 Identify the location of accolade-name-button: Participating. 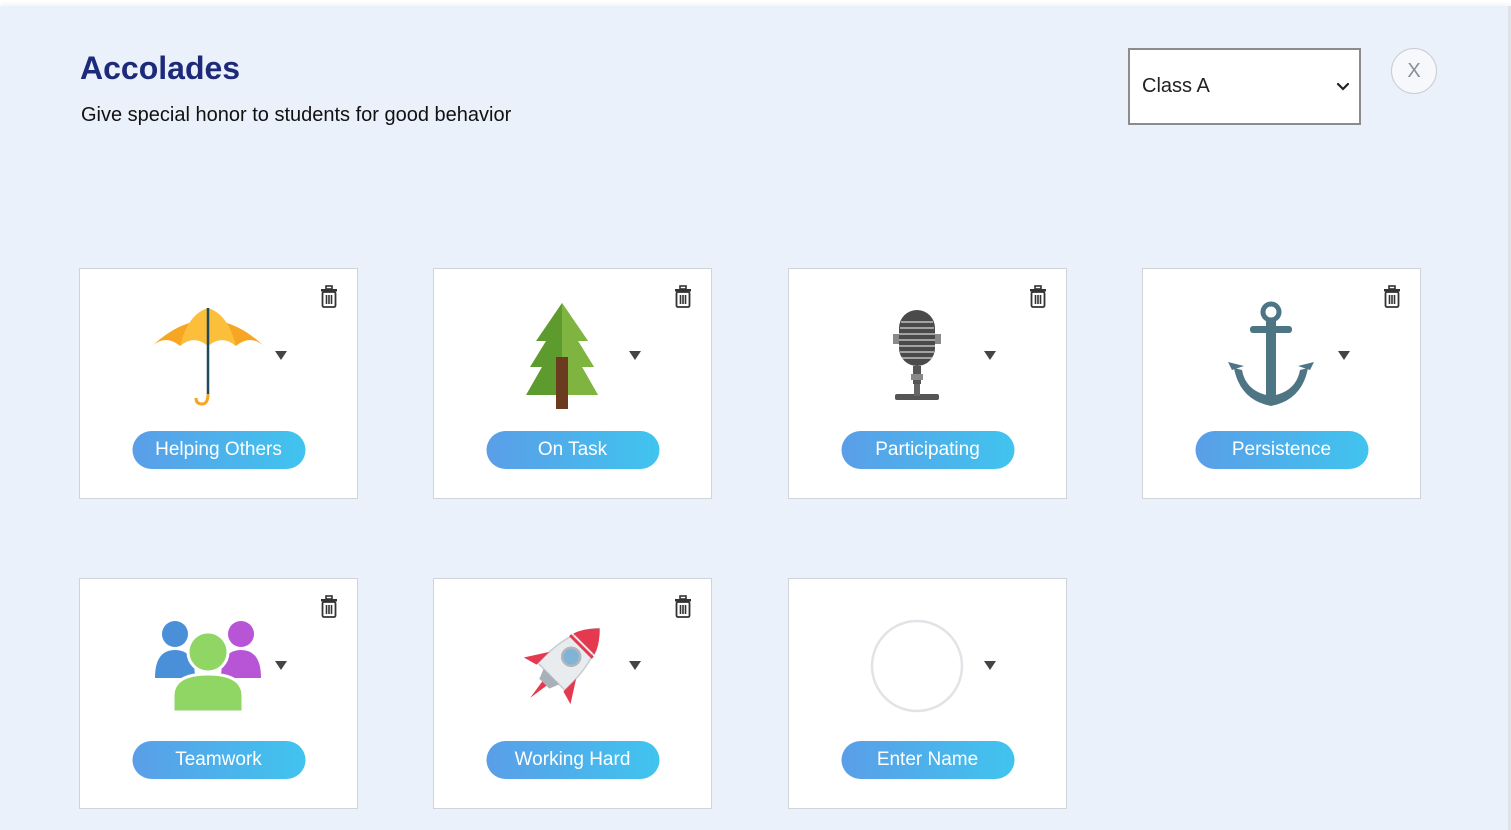
(927, 450).